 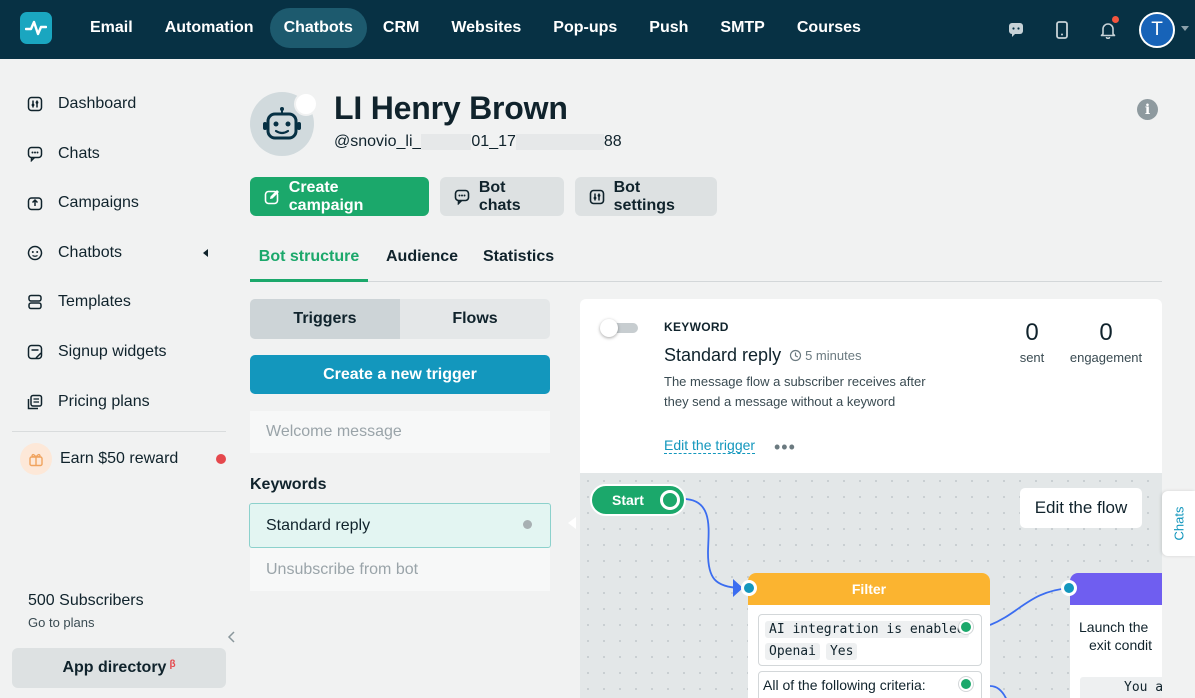 What do you see at coordinates (119, 431) in the screenshot?
I see `sidebar-divider` at bounding box center [119, 431].